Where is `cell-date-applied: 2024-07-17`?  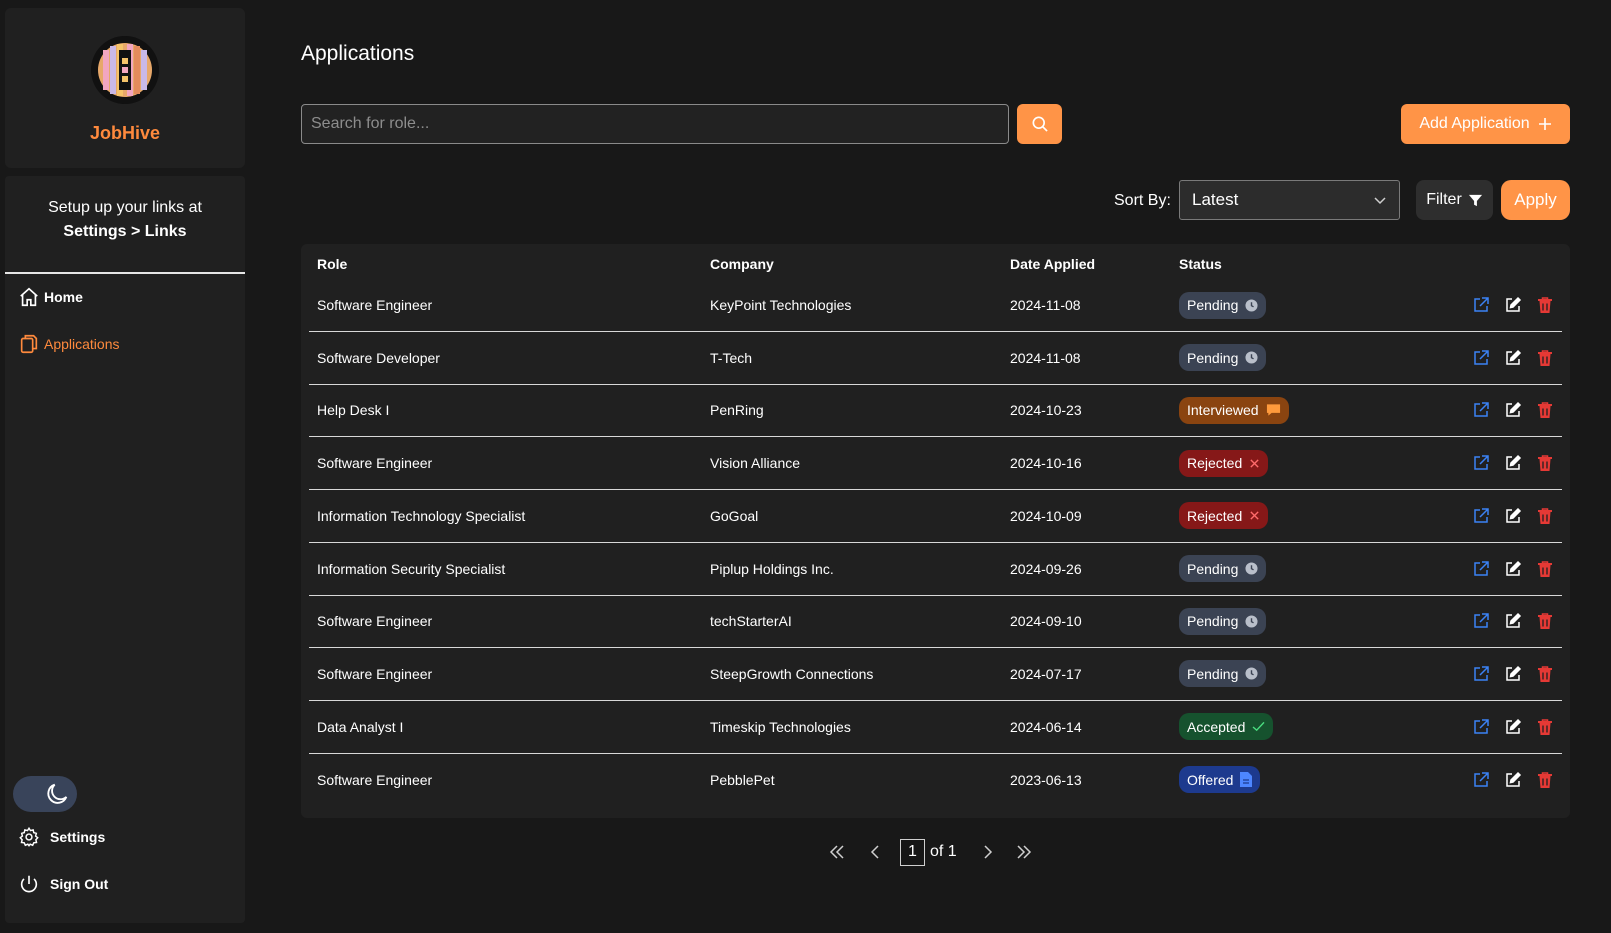
cell-date-applied: 2024-07-17 is located at coordinates (1046, 673).